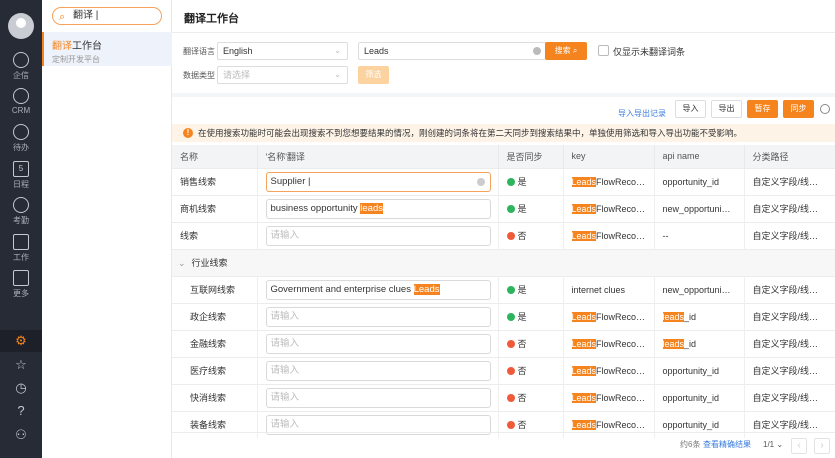 The image size is (835, 458). I want to click on name-cell: 商机线索, so click(215, 208).